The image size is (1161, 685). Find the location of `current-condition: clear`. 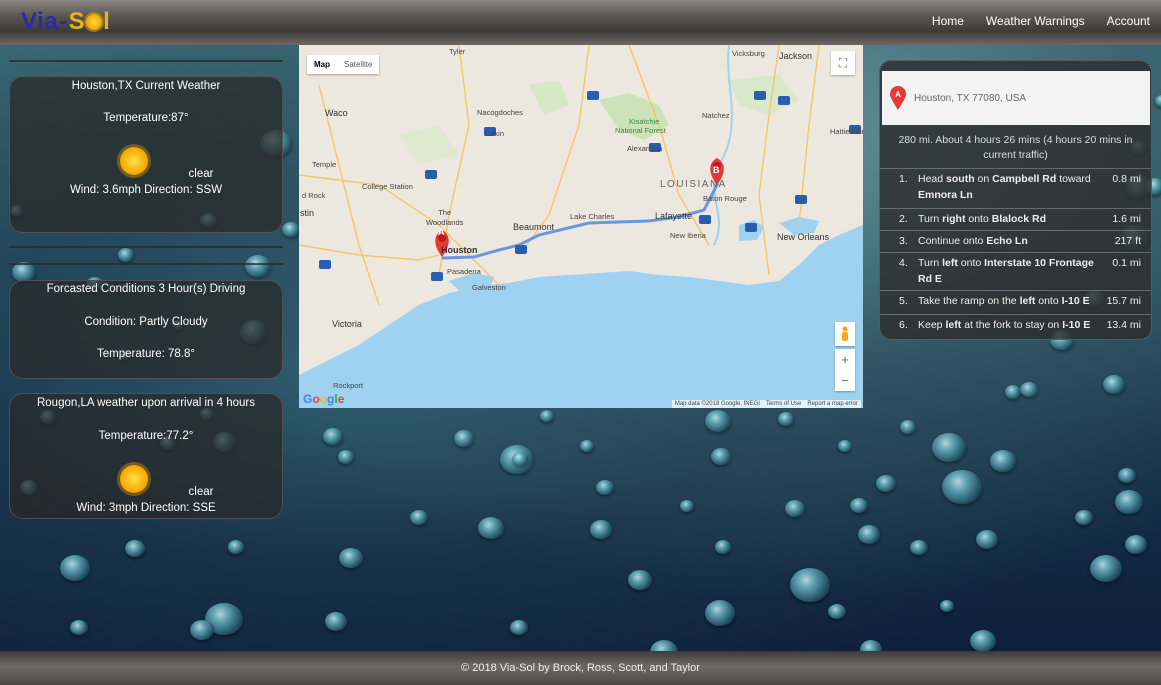

current-condition: clear is located at coordinates (201, 174).